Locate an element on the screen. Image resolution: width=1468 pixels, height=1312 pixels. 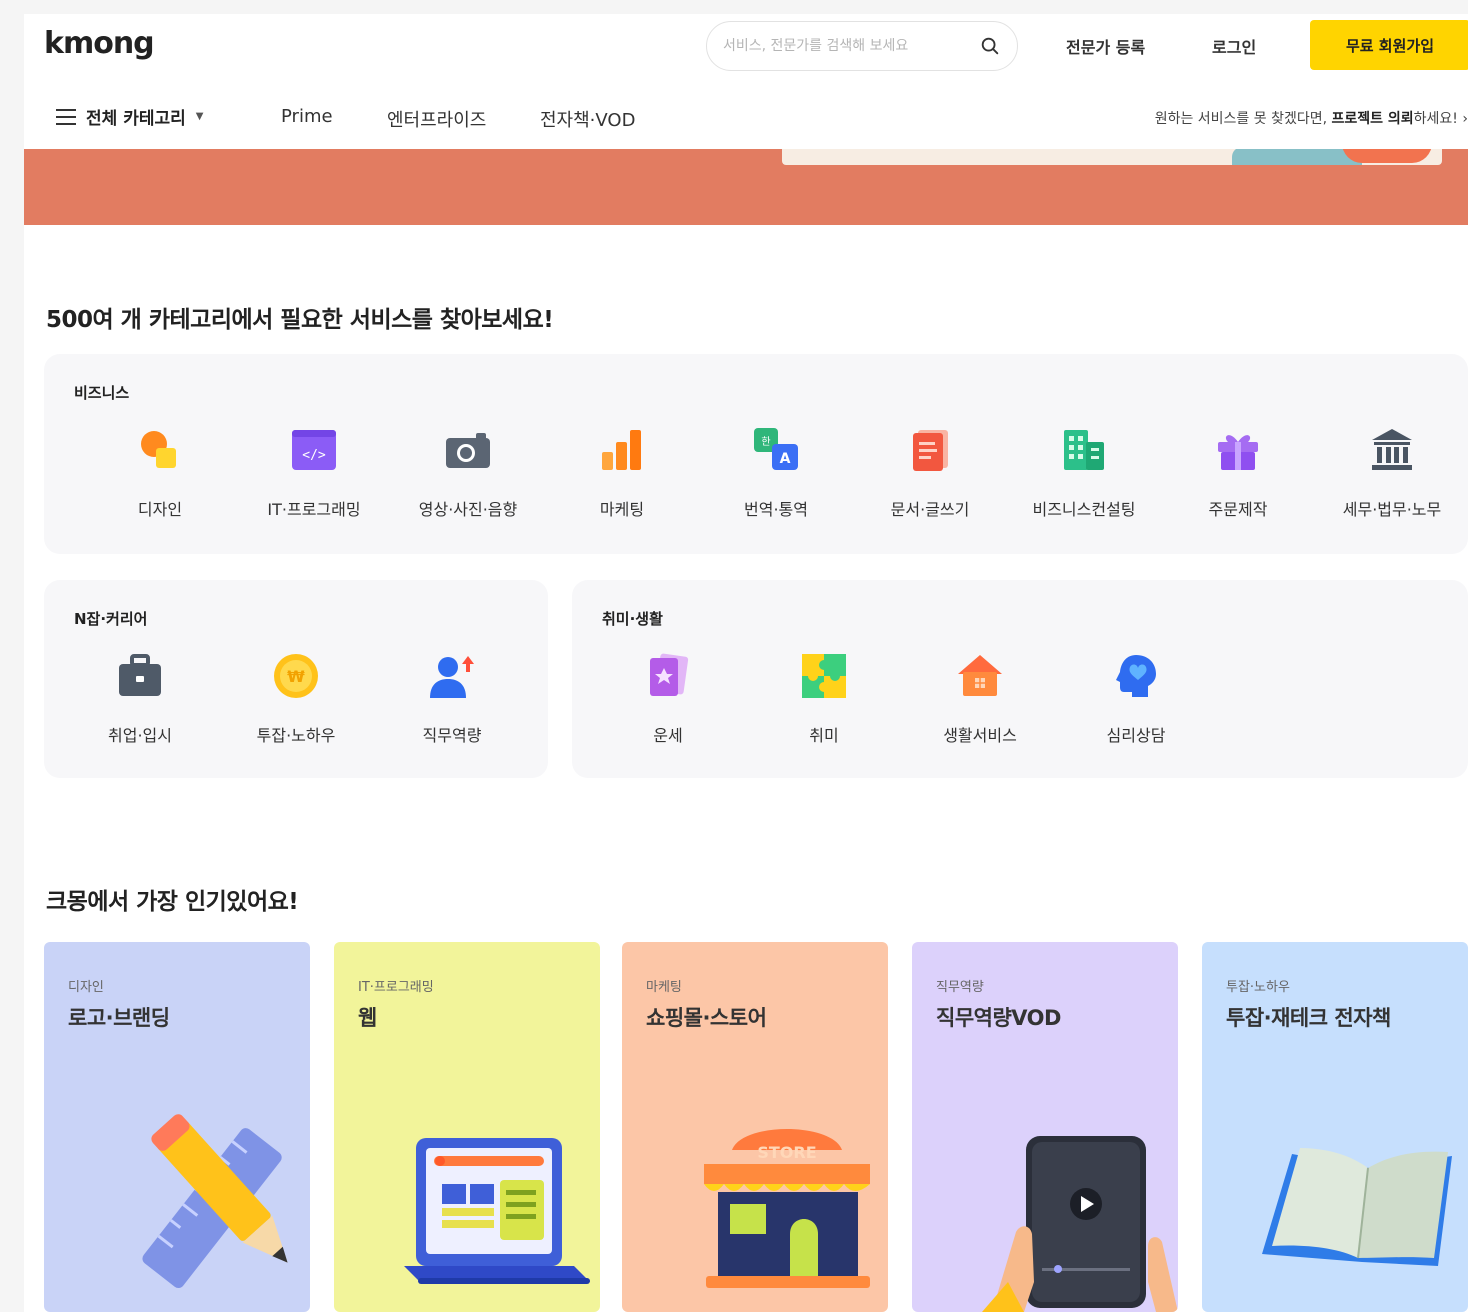
category-label: 비즈니스컨설팅 is located at coordinates (1084, 509).